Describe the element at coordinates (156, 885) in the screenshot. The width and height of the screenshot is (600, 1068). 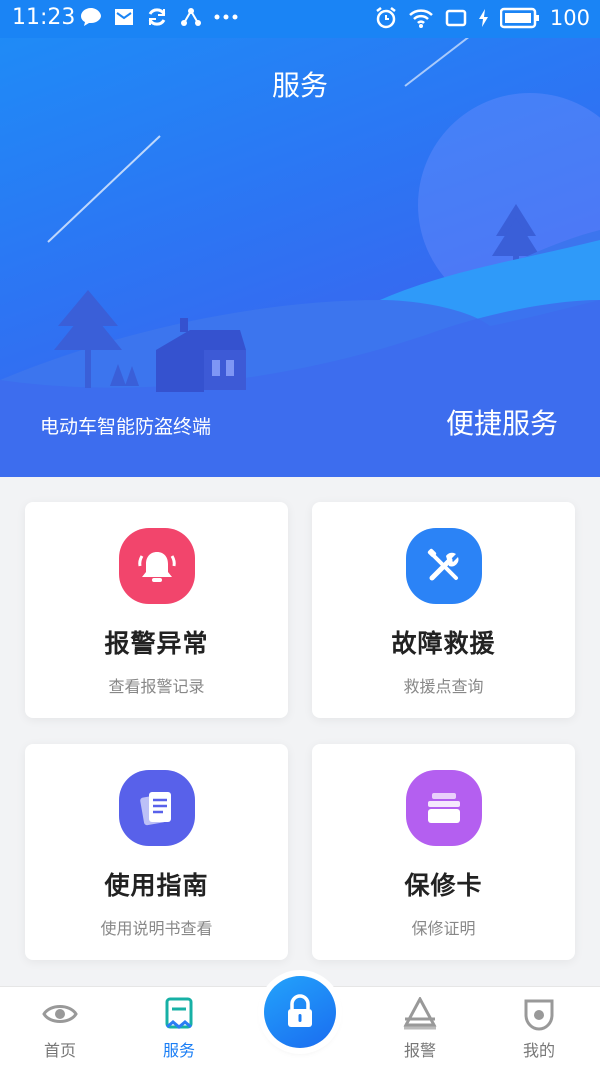
I see `service-title: 使用指南` at that location.